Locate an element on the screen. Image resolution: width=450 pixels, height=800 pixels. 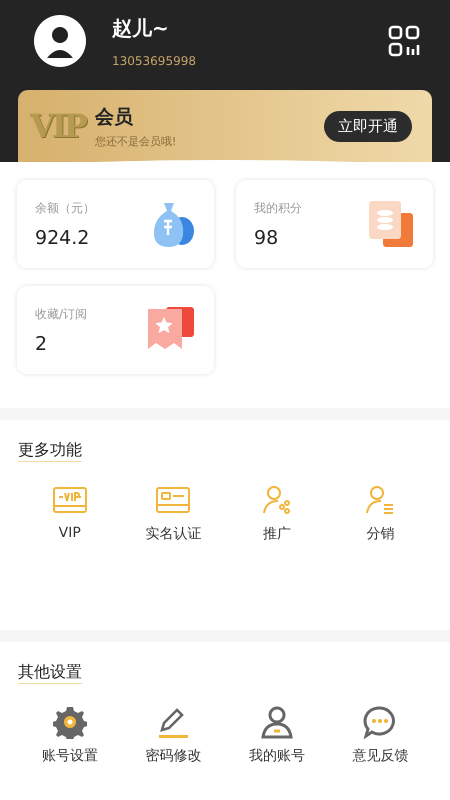
menu-item: 我的账号 is located at coordinates (276, 735).